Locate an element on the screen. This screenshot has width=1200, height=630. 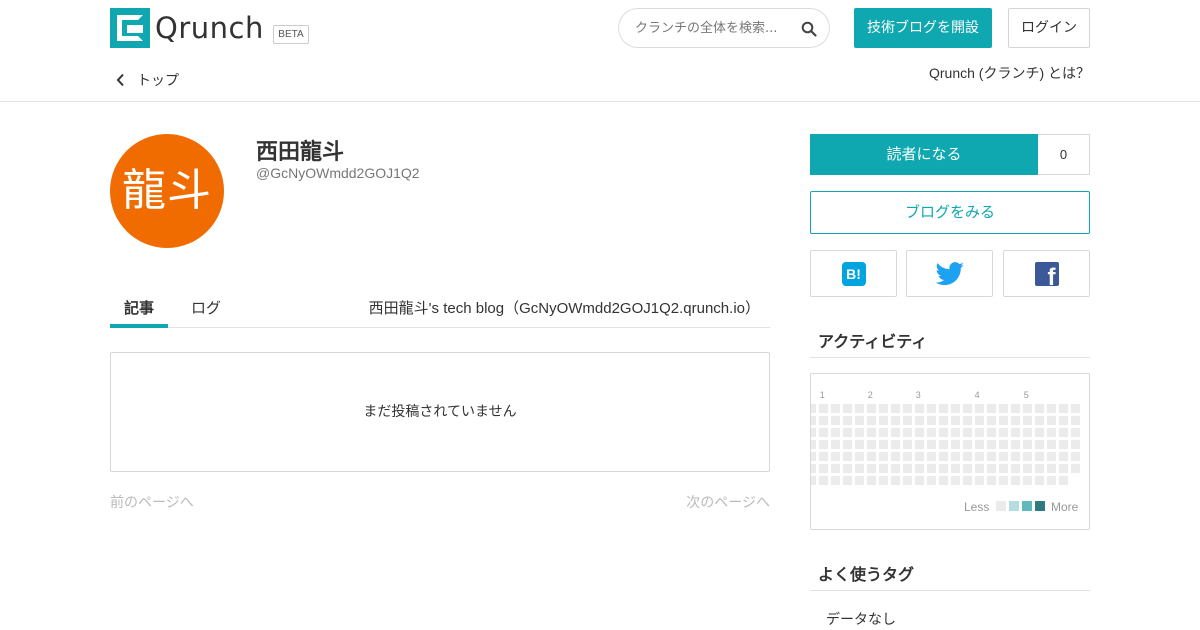
posts-empty-state: まだ投稿されていません is located at coordinates (440, 412).